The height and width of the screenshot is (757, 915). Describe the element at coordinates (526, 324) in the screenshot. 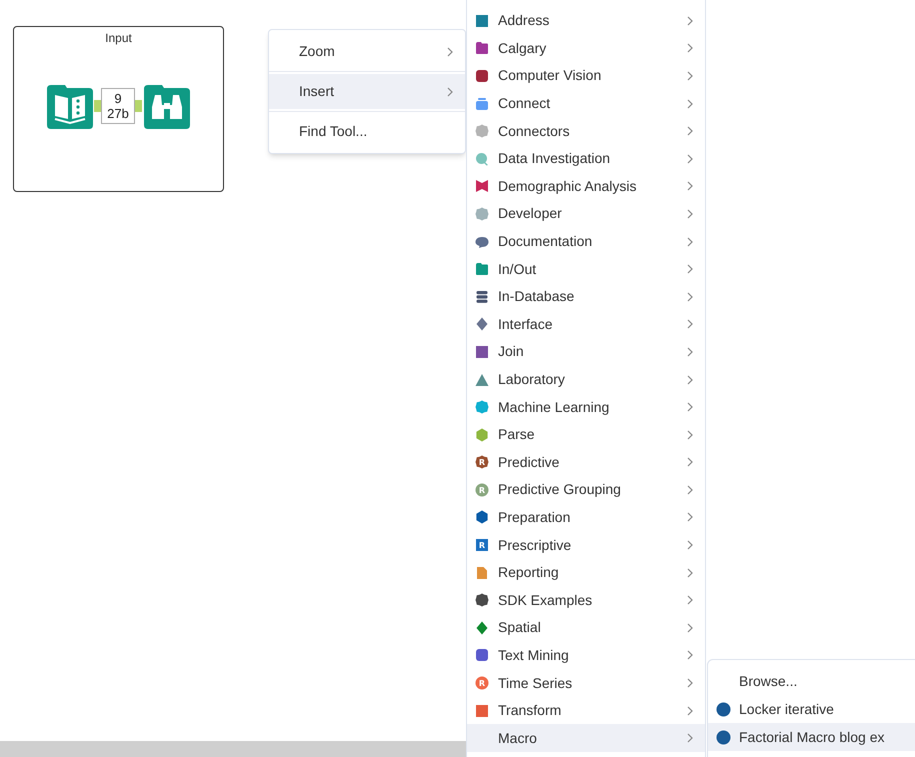

I see `menu-item-label: Interface` at that location.